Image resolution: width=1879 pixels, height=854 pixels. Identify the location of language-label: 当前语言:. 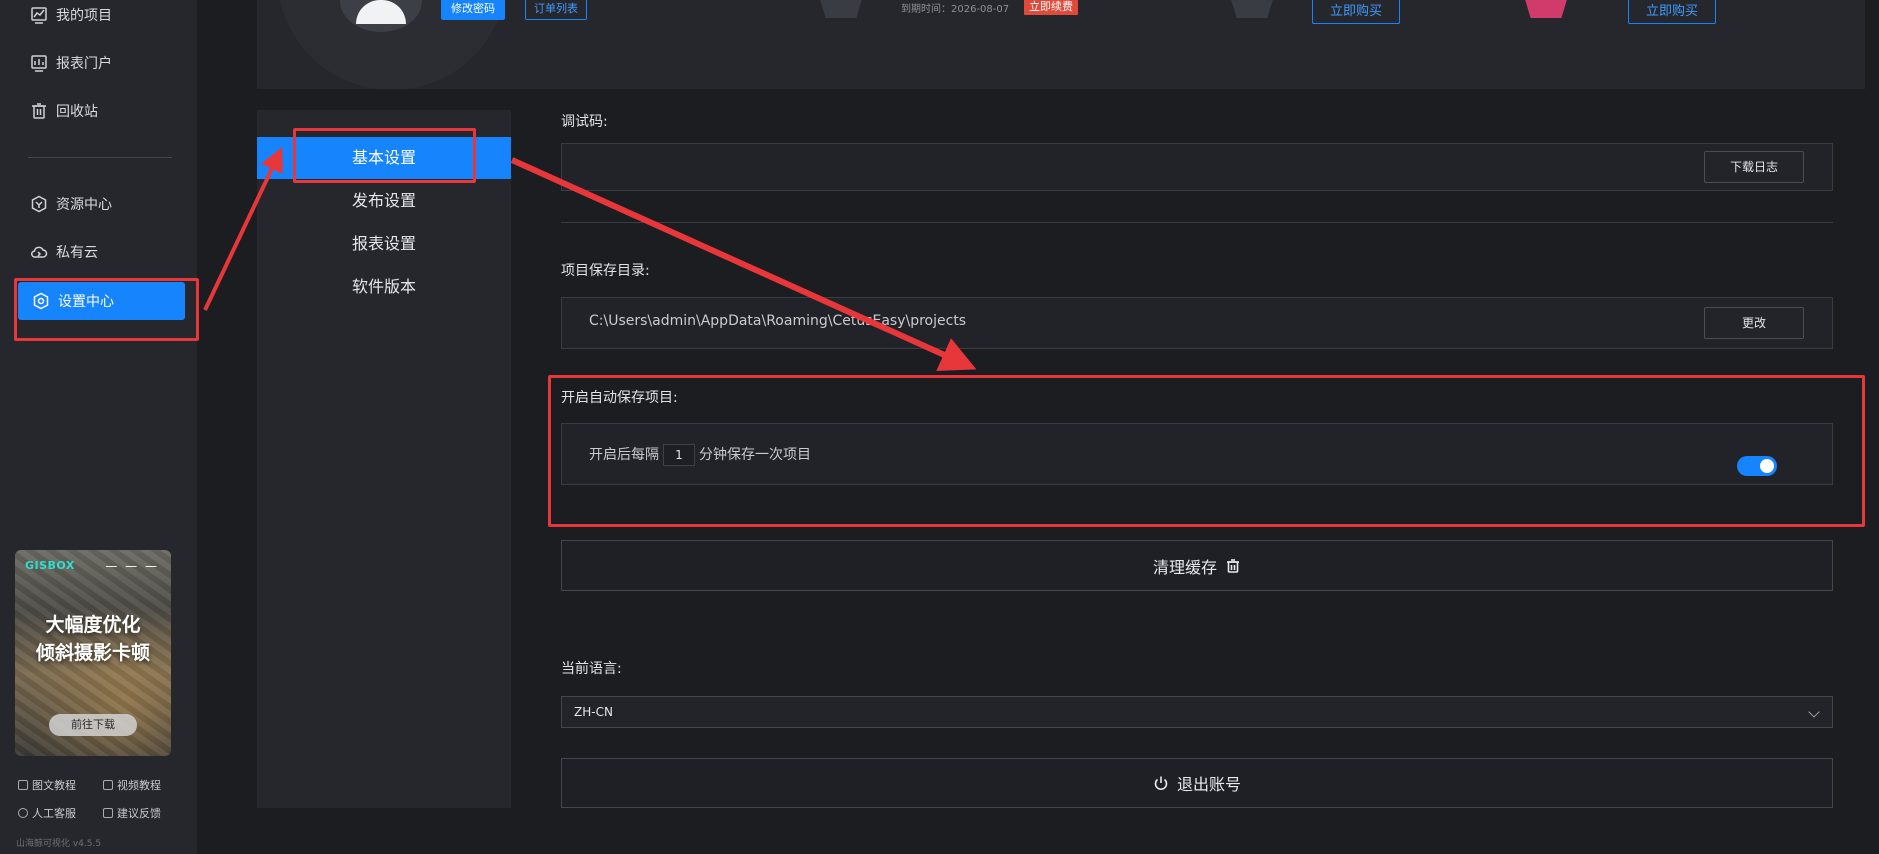
(591, 669).